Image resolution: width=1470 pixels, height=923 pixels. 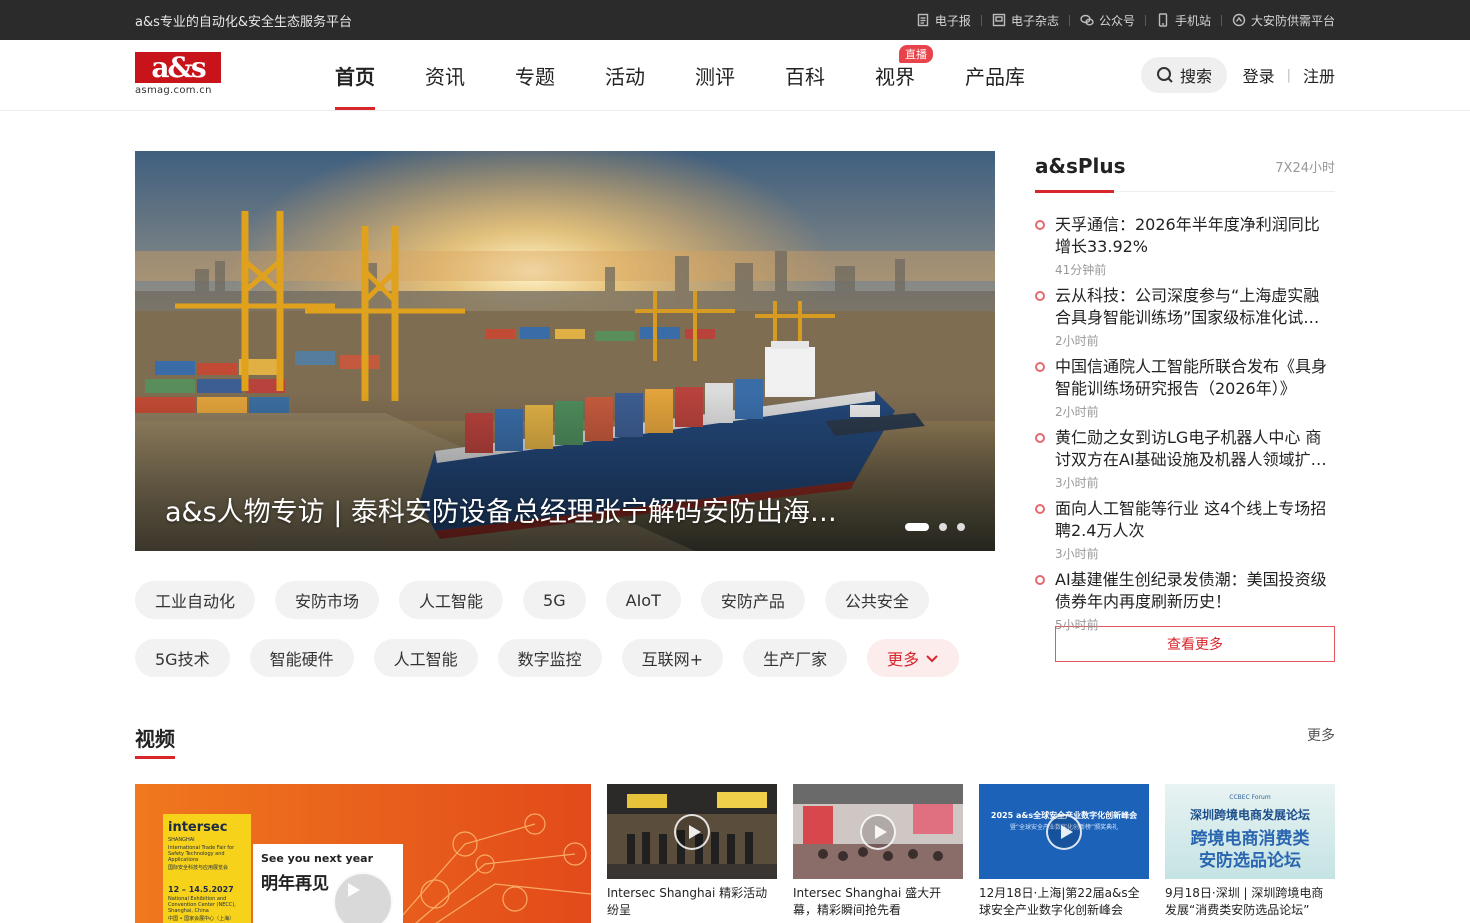 I want to click on plus-title: a&sPlus, so click(x=1080, y=172).